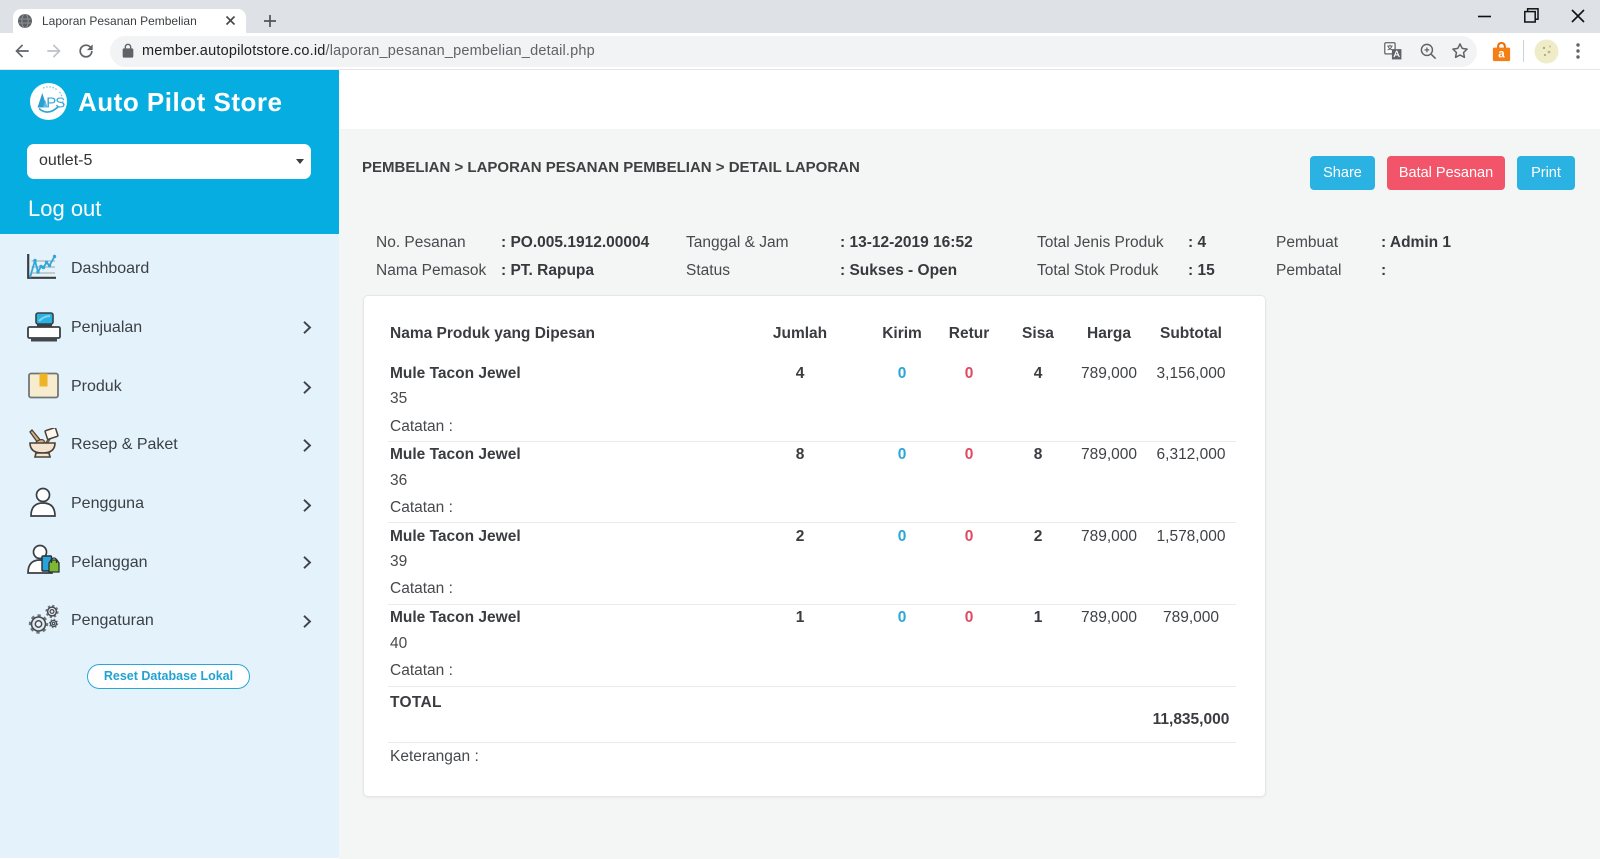 This screenshot has height=859, width=1600. I want to click on svg-text: a, so click(1501, 55).